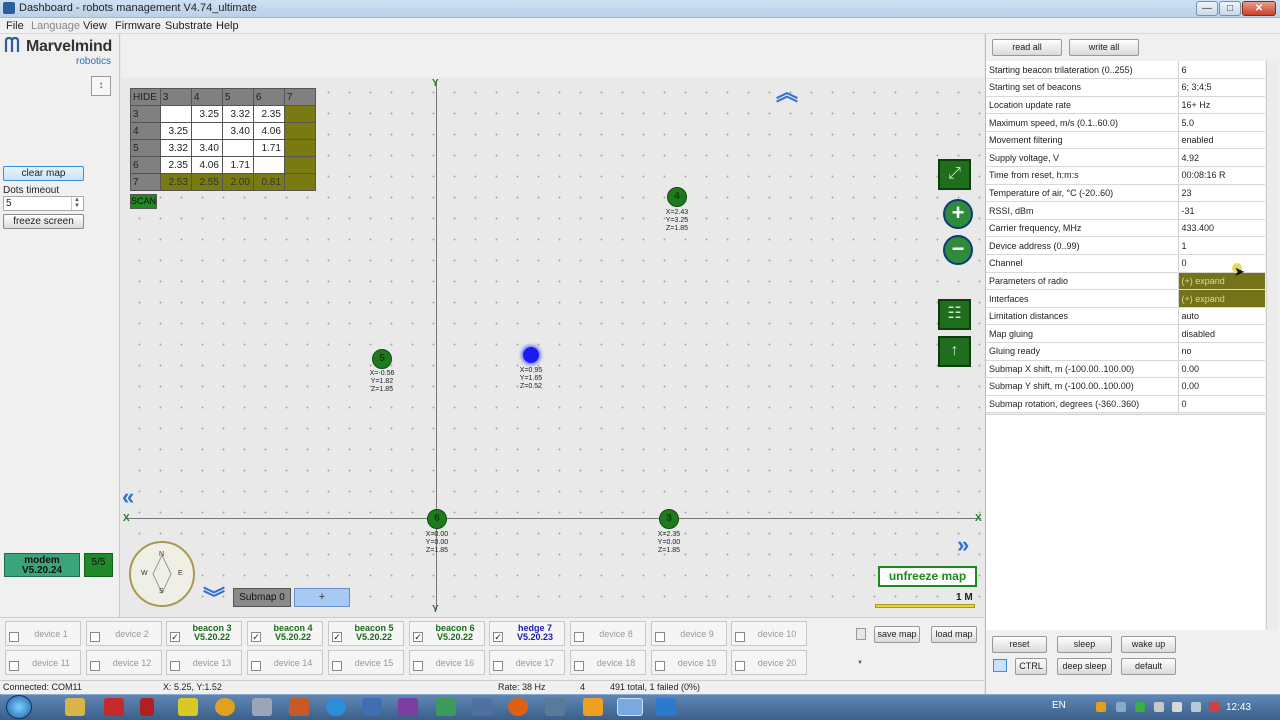 This screenshot has width=1280, height=720. What do you see at coordinates (143, 201) in the screenshot?
I see `scan-button: SCAN` at bounding box center [143, 201].